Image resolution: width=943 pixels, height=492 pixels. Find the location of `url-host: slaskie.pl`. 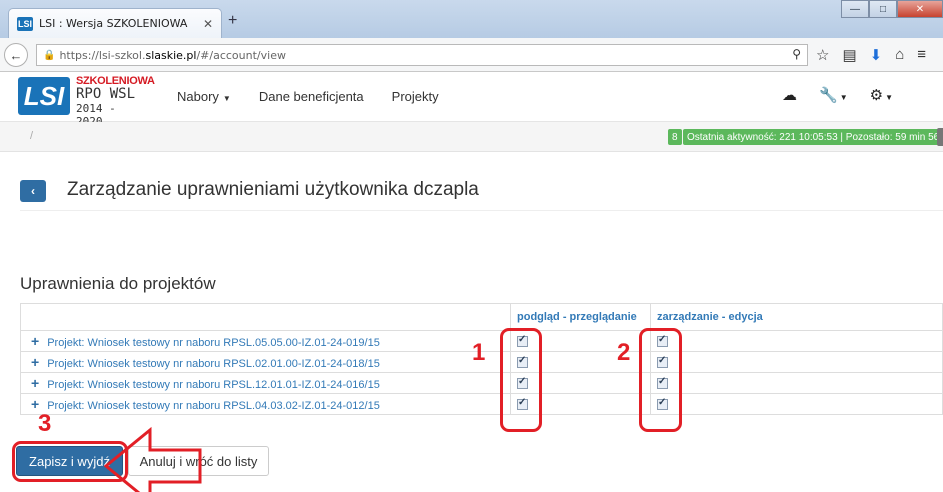

url-host: slaskie.pl is located at coordinates (171, 55).